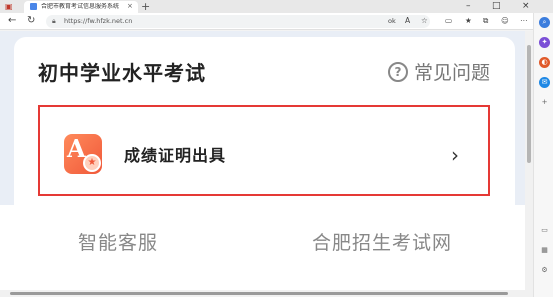 The height and width of the screenshot is (297, 553). Describe the element at coordinates (54, 21) in the screenshot. I see `lock-icon: 🔒︎` at that location.